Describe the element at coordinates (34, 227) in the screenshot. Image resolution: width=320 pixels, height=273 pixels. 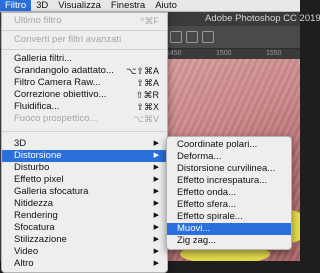
I see `menu-item-label: Sfocatura` at that location.